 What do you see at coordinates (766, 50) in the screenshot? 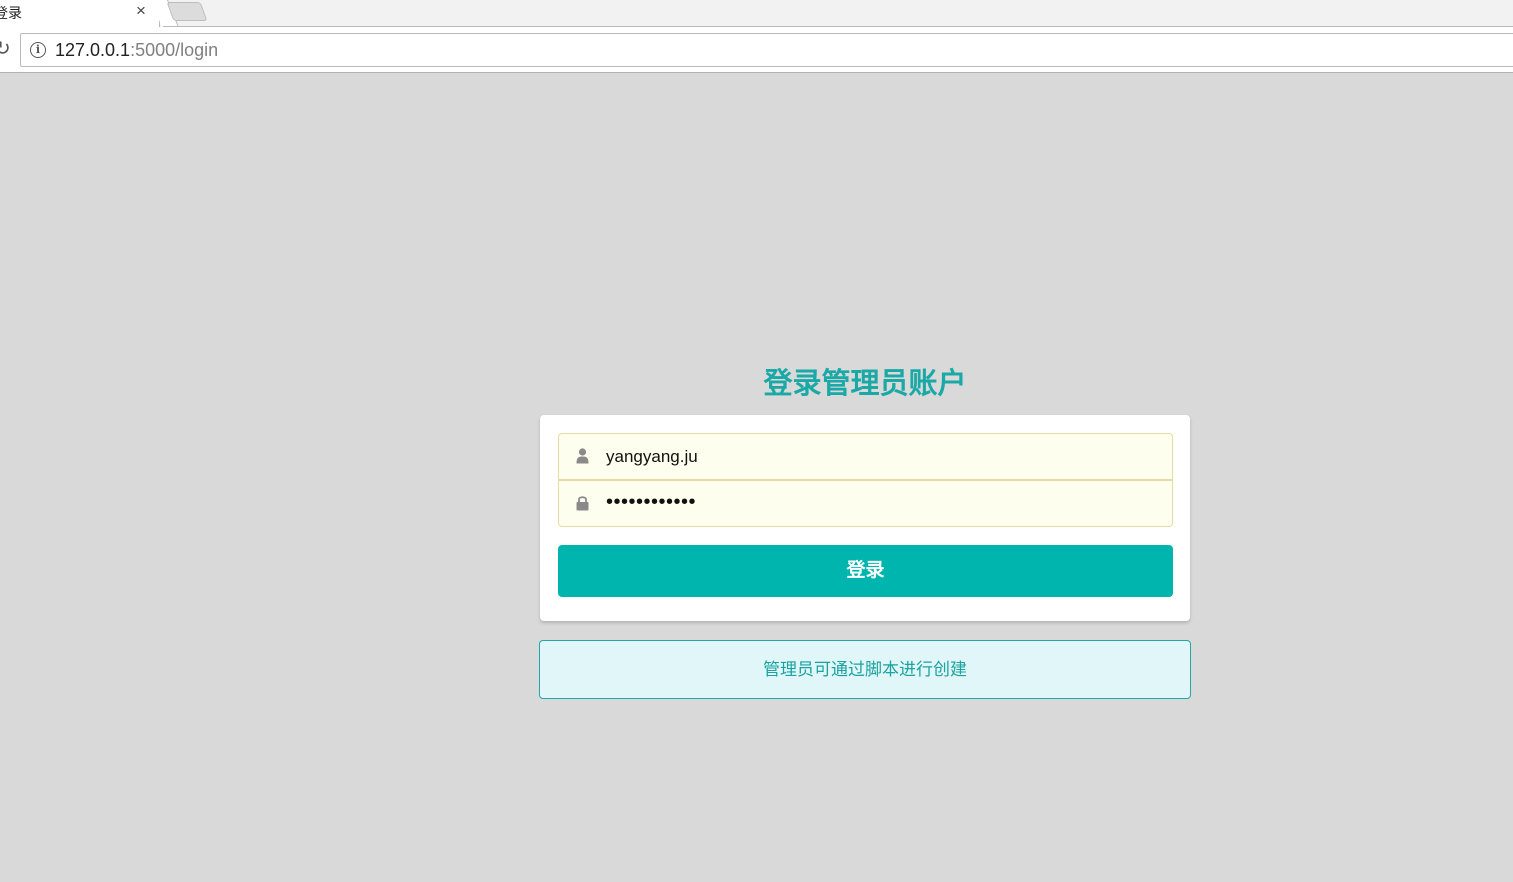
I see `address-bar: i 127.0.0.1:5000/login` at bounding box center [766, 50].